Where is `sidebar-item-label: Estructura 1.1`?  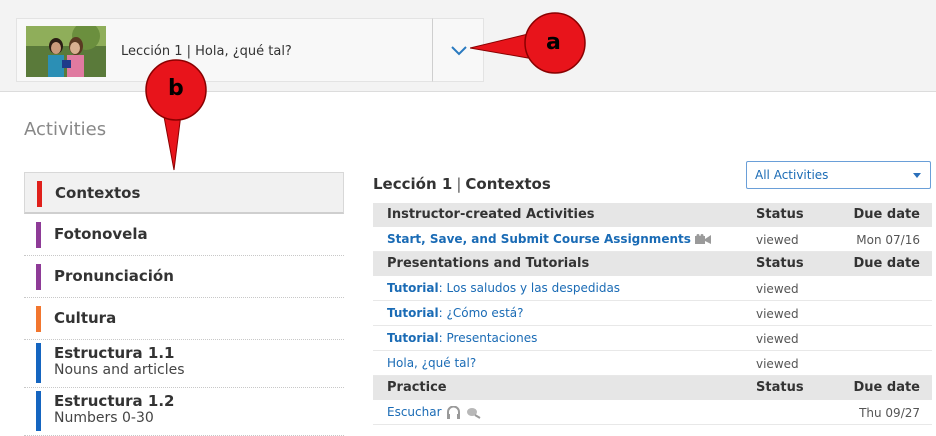
sidebar-item-label: Estructura 1.1 is located at coordinates (114, 353).